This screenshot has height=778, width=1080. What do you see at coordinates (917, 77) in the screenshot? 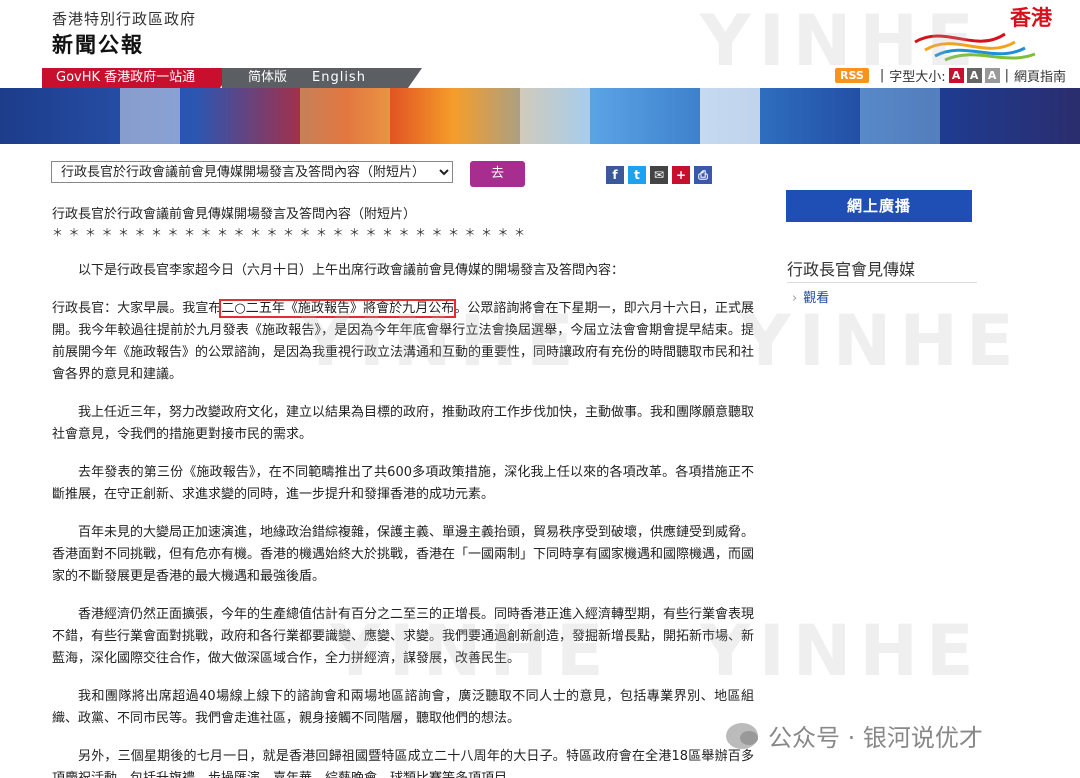
I see `font-size-label: 字型大小:` at bounding box center [917, 77].